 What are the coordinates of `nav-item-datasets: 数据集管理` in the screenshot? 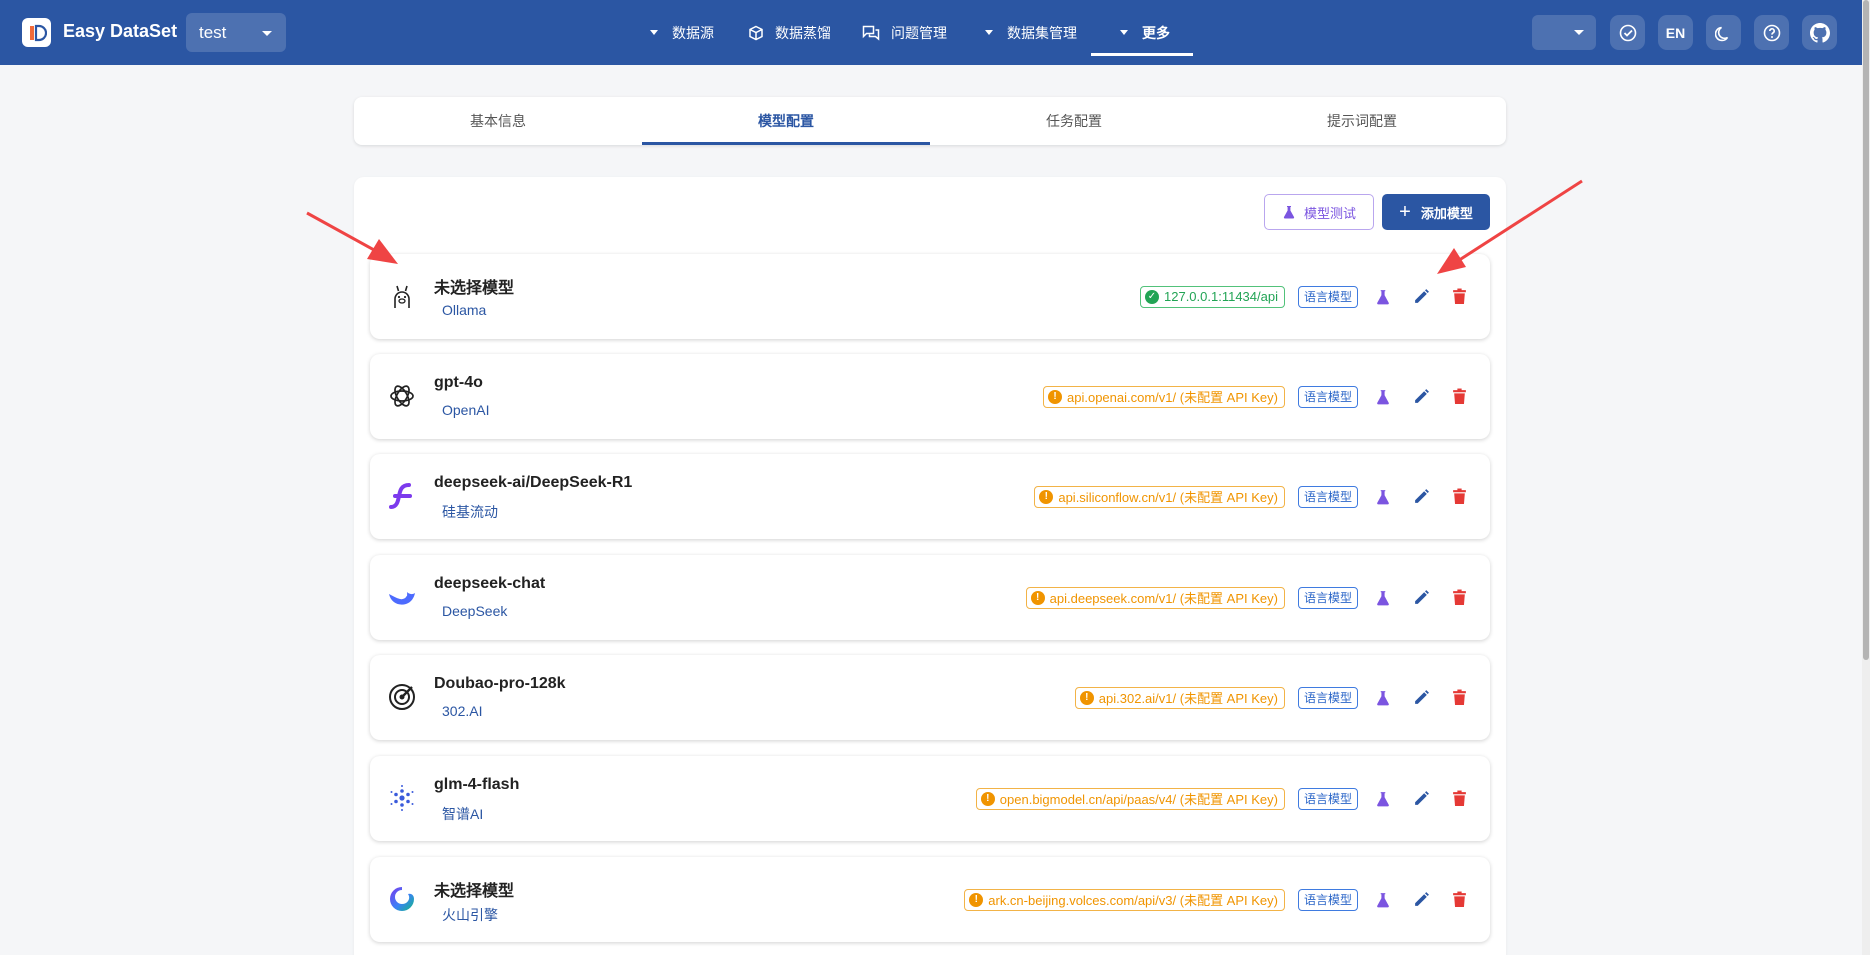 It's located at (1031, 32).